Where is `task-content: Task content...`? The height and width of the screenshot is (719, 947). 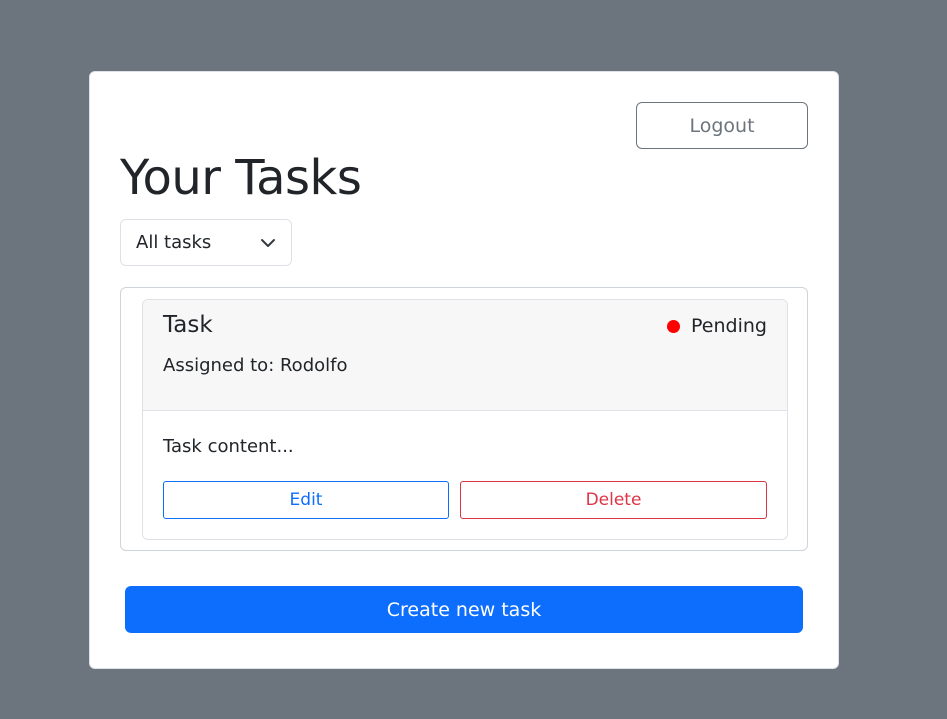 task-content: Task content... is located at coordinates (228, 446).